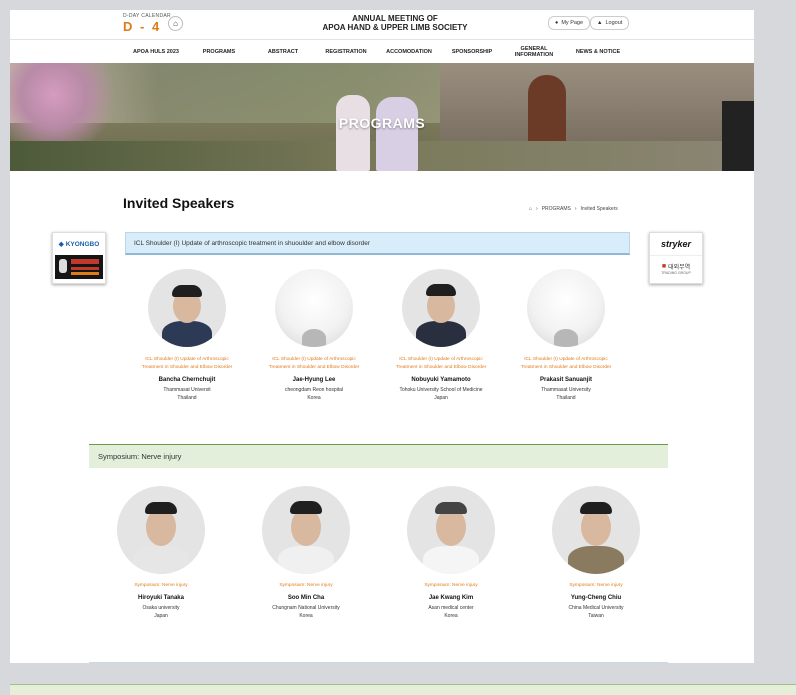  I want to click on sponsor-trading-sub: TRADING GROUP, so click(676, 272).